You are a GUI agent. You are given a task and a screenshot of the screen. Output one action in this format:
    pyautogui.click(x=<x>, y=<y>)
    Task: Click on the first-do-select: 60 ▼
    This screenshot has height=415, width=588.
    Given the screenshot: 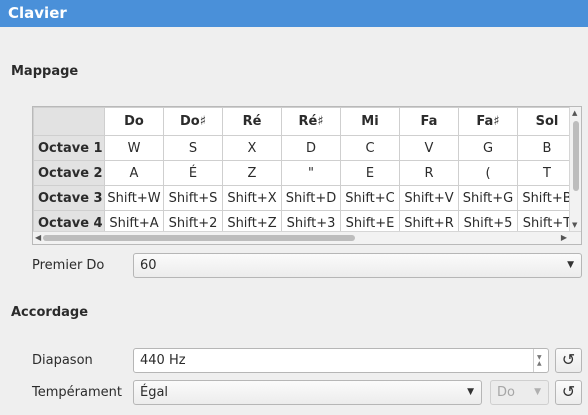 What is the action you would take?
    pyautogui.click(x=357, y=265)
    